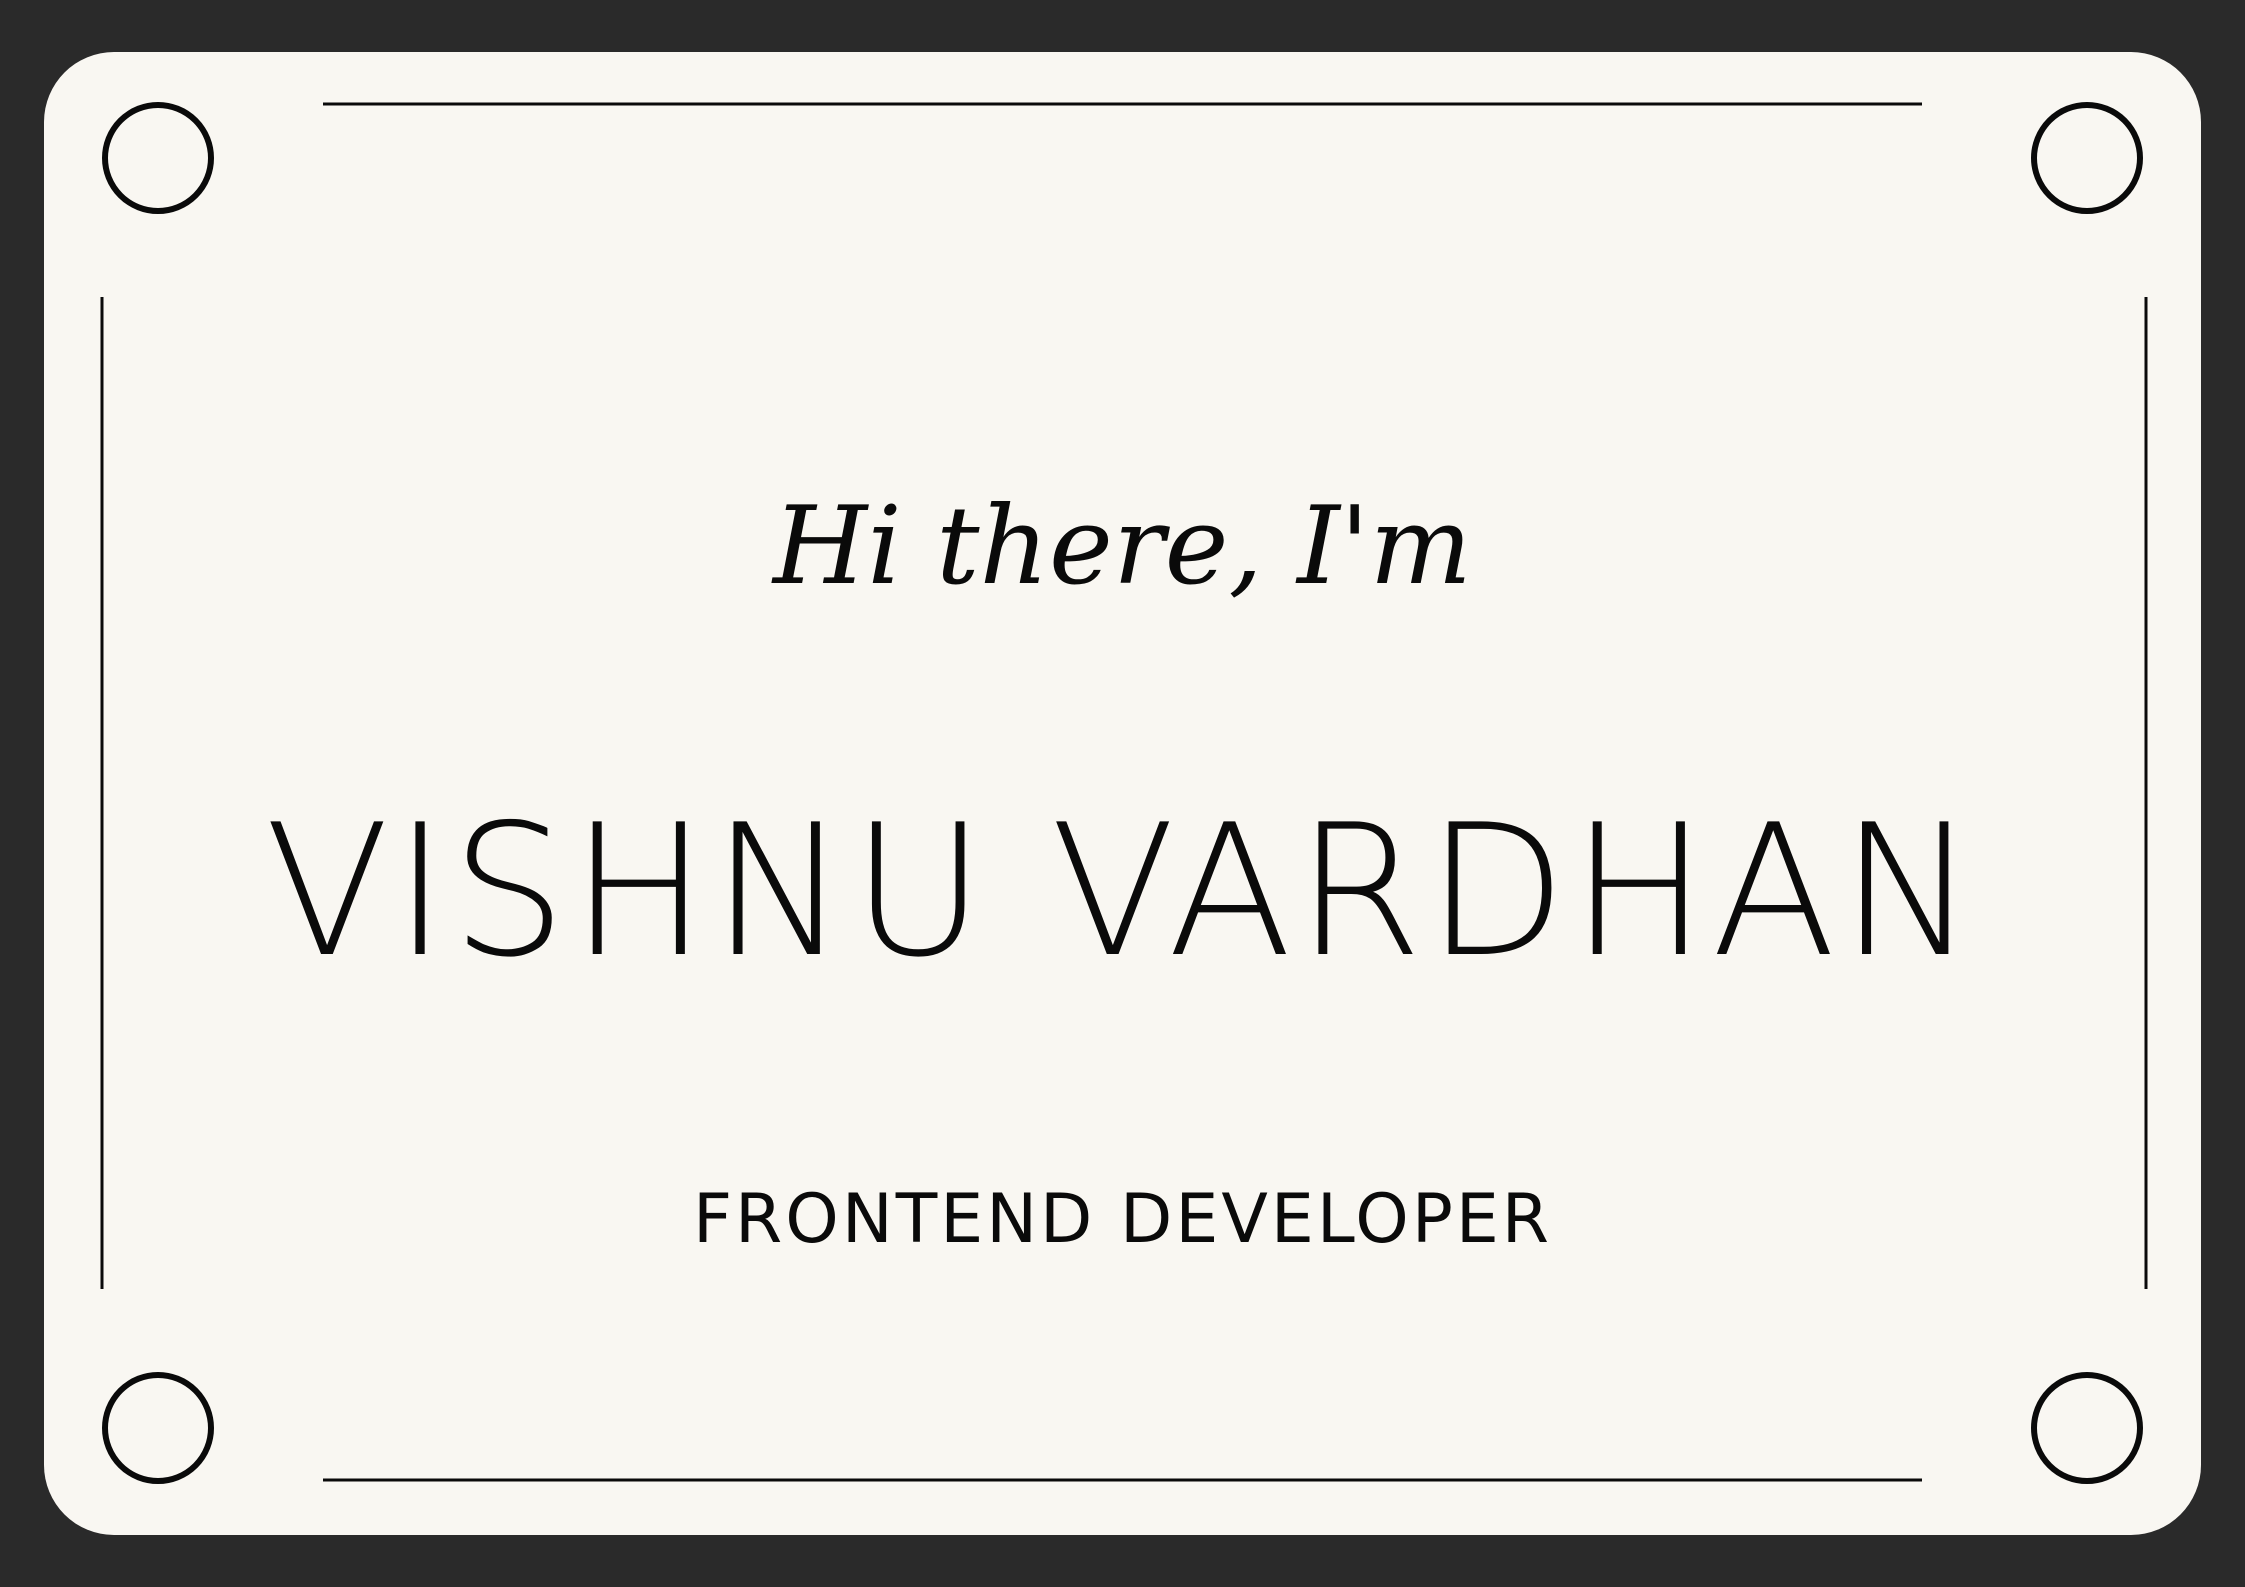 This screenshot has height=1587, width=2245. I want to click on job-title: FRONTEND DEVELOPER, so click(1122, 1219).